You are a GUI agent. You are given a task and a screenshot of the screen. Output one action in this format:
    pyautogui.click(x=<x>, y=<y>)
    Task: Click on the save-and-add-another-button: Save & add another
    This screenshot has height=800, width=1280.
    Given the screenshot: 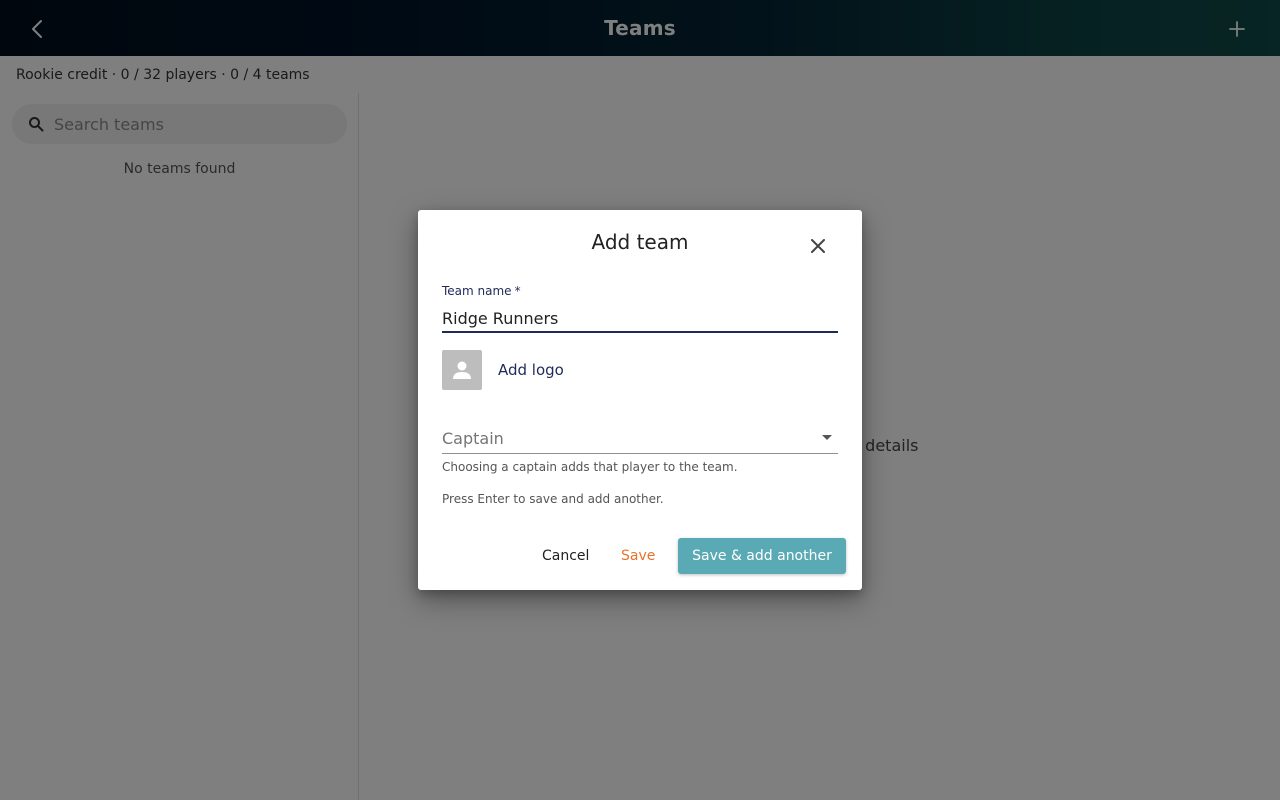 What is the action you would take?
    pyautogui.click(x=762, y=556)
    